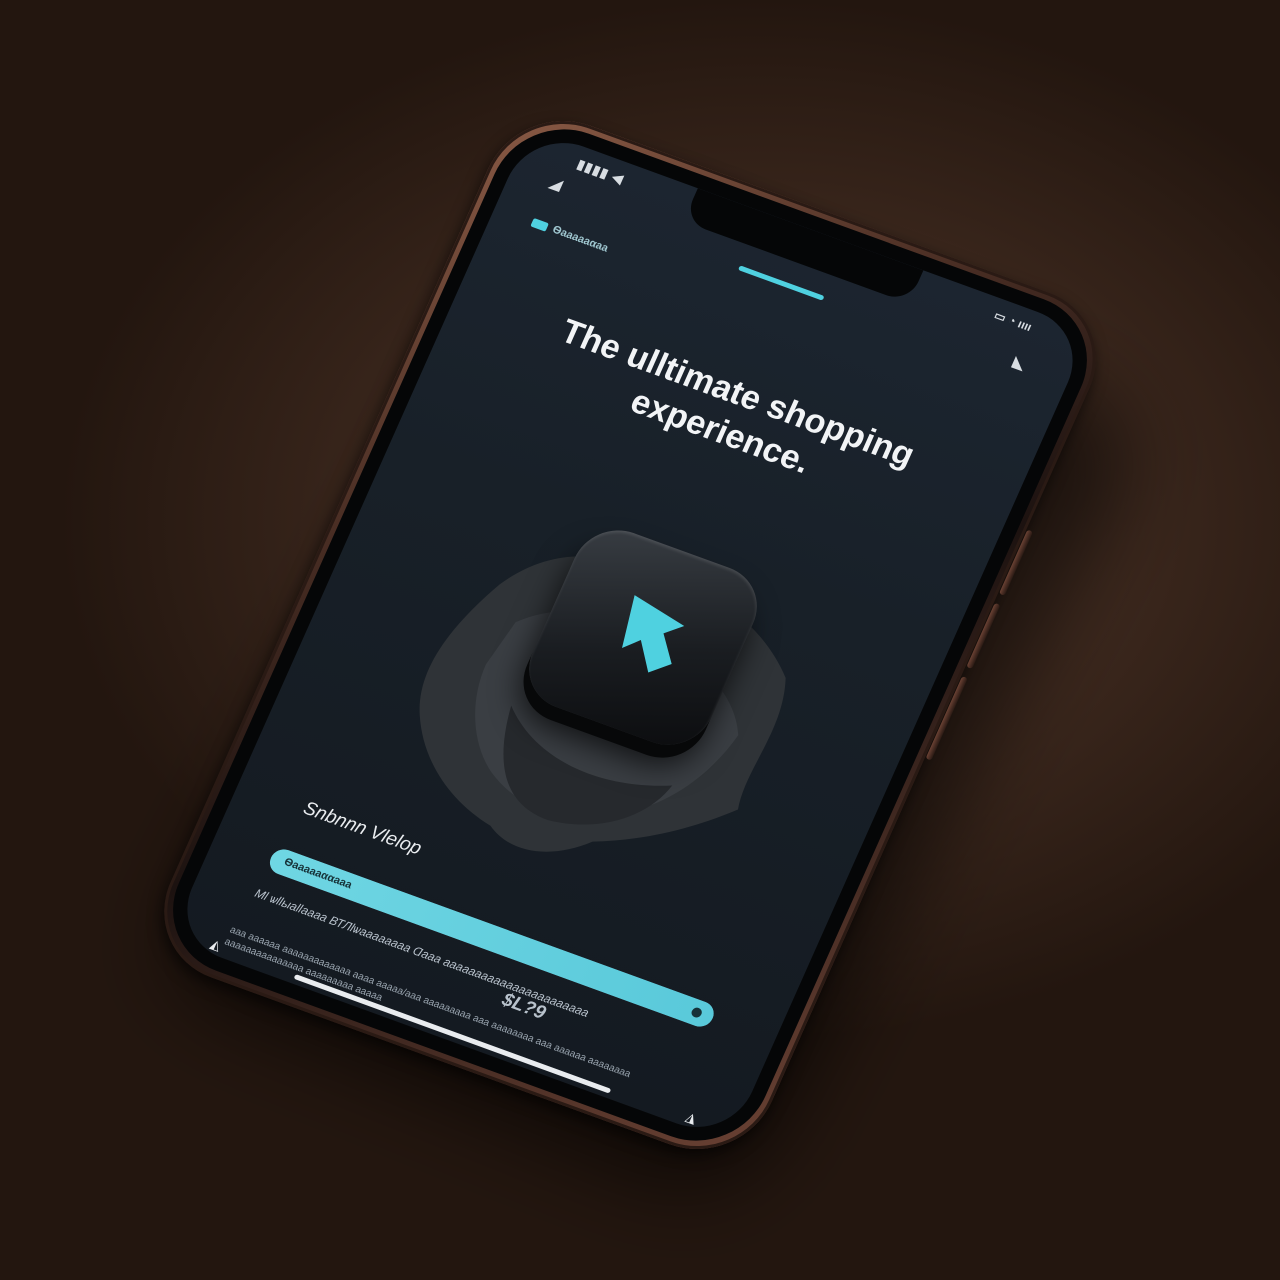 This screenshot has width=1280, height=1280. Describe the element at coordinates (540, 224) in the screenshot. I see `brand-logo-icon` at that location.